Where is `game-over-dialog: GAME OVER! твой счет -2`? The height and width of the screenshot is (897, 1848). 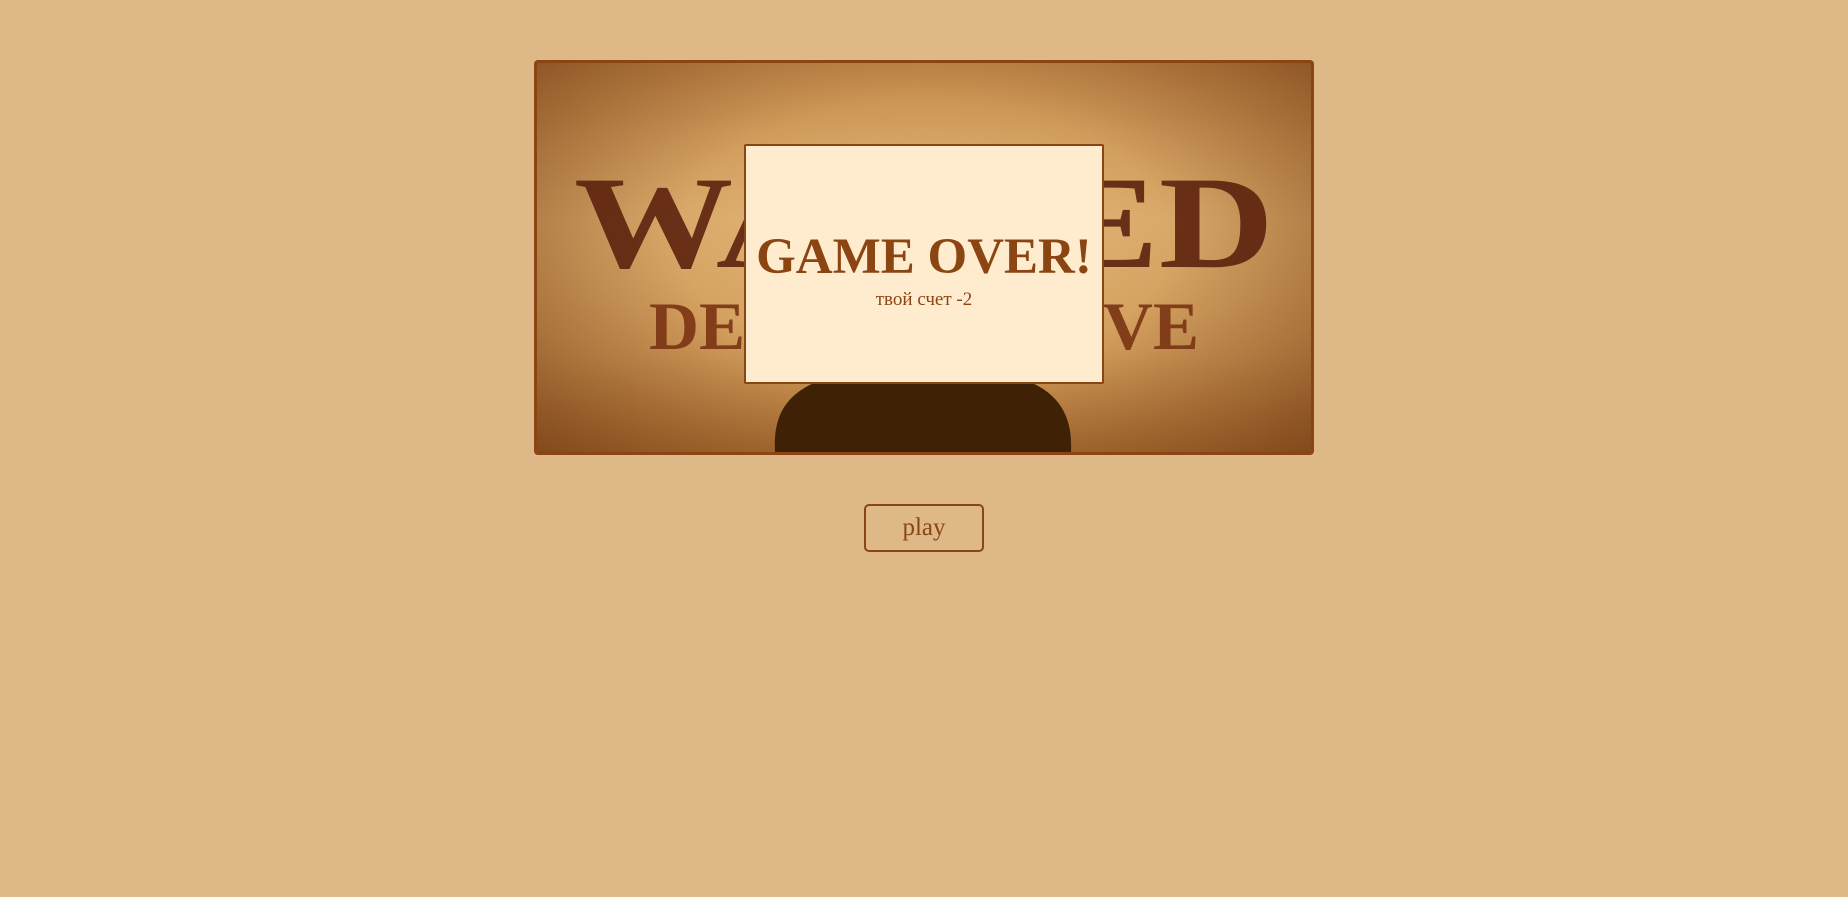 game-over-dialog: GAME OVER! твой счет -2 is located at coordinates (924, 264).